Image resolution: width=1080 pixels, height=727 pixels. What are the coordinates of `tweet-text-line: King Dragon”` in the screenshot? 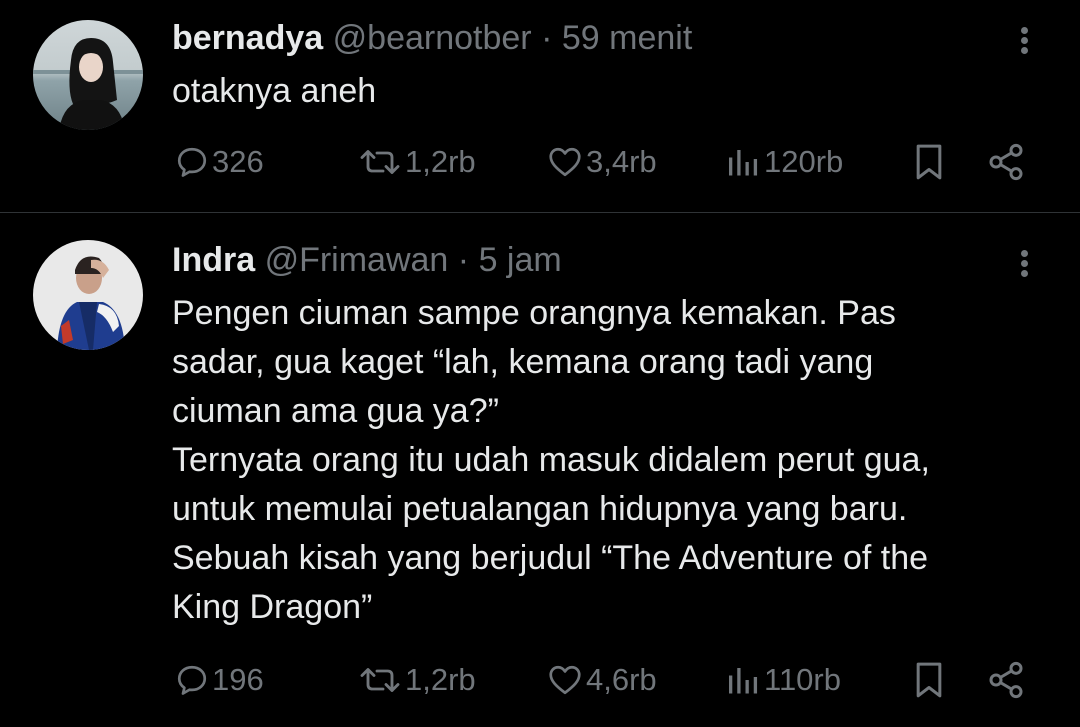 It's located at (272, 607).